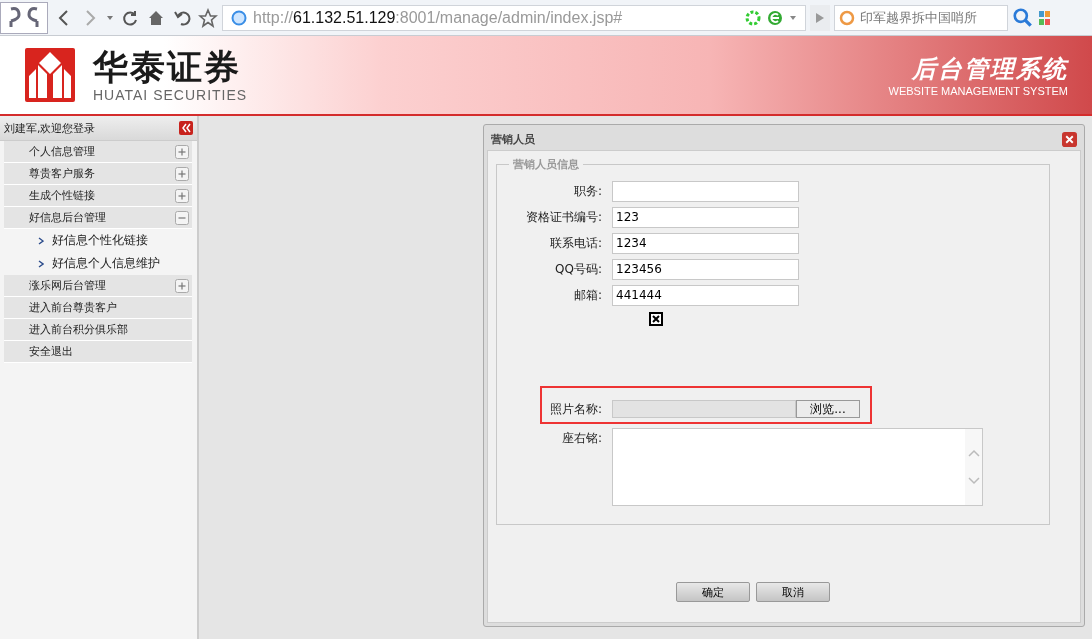 The height and width of the screenshot is (639, 1092). What do you see at coordinates (705, 191) in the screenshot?
I see `input-field` at bounding box center [705, 191].